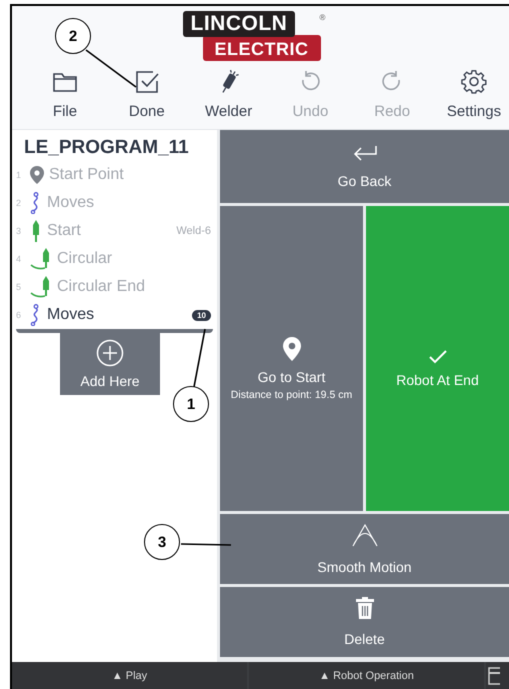  Describe the element at coordinates (366, 675) in the screenshot. I see `bottom-tab: ▲ Robot Operation` at that location.